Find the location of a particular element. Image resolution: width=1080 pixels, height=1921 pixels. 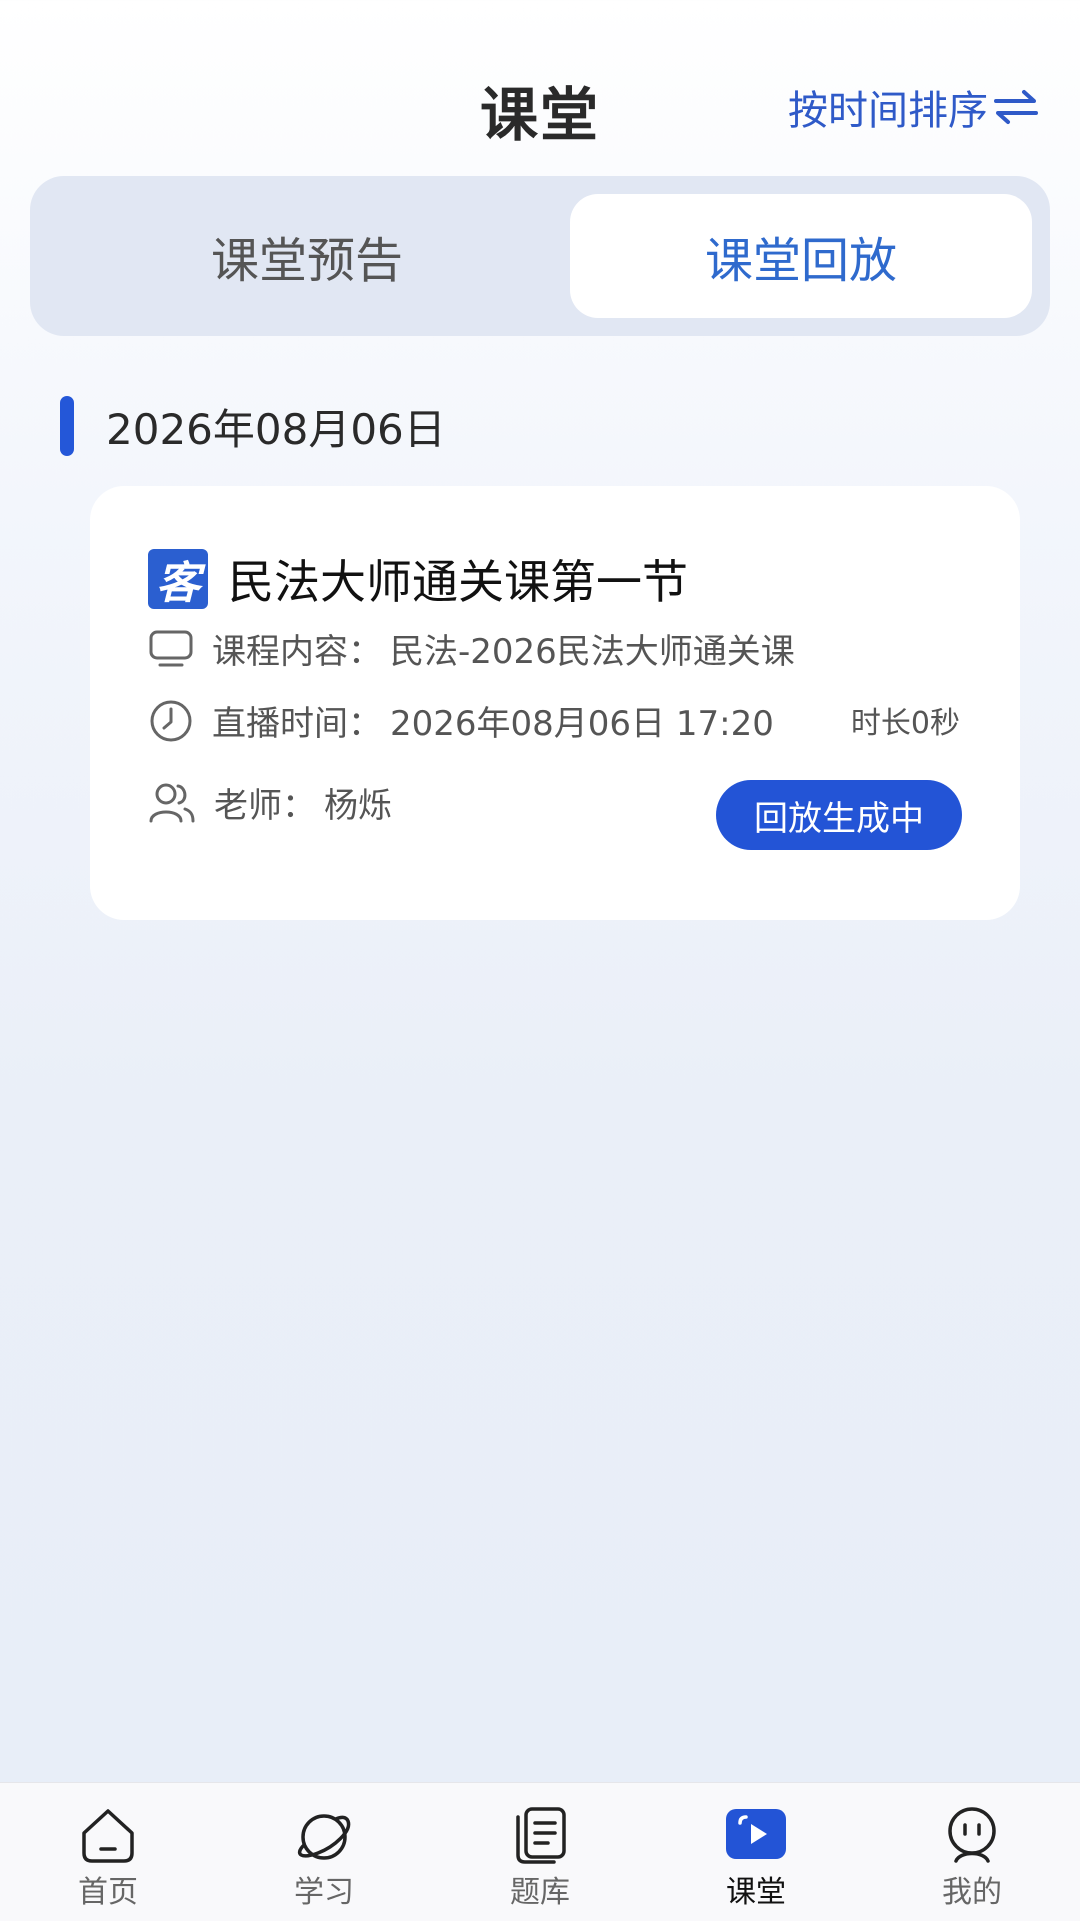

nav-item-home: 首页 is located at coordinates (108, 1852).